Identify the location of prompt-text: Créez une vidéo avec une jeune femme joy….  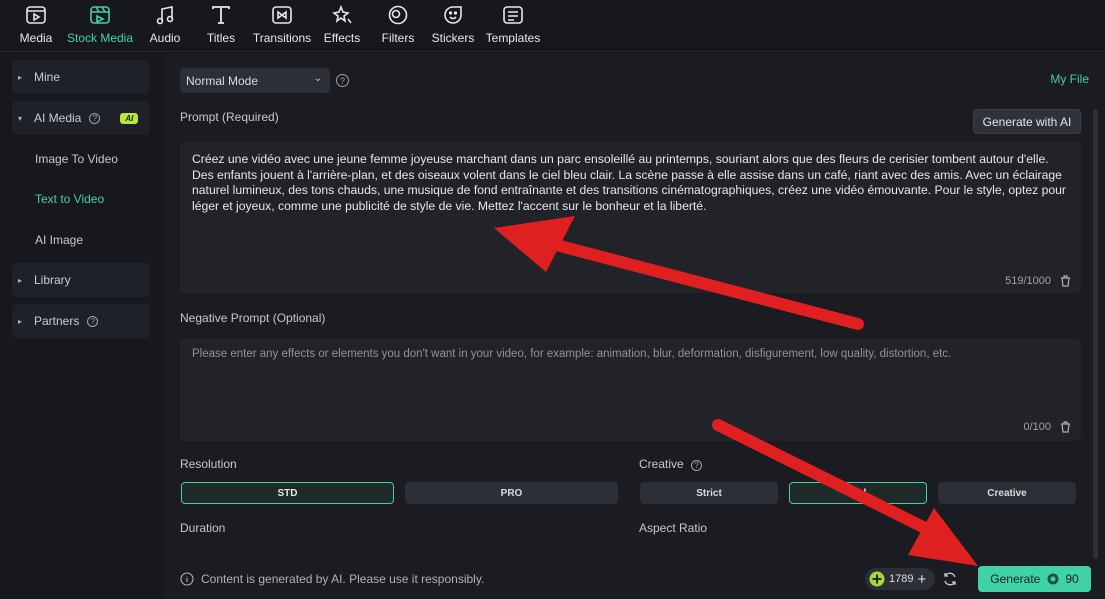
(629, 182).